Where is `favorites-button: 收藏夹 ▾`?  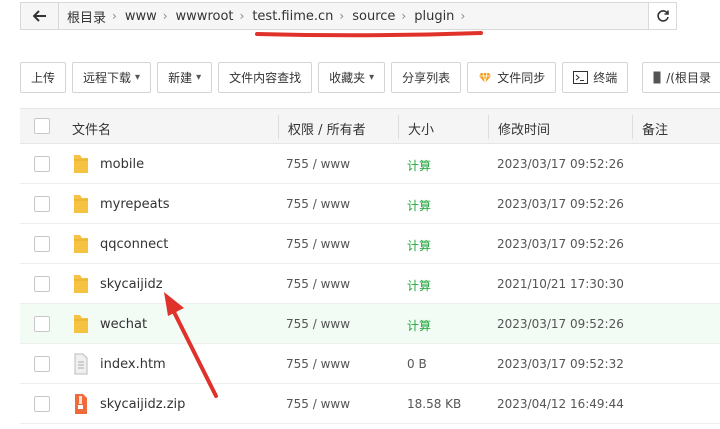 favorites-button: 收藏夹 ▾ is located at coordinates (352, 77).